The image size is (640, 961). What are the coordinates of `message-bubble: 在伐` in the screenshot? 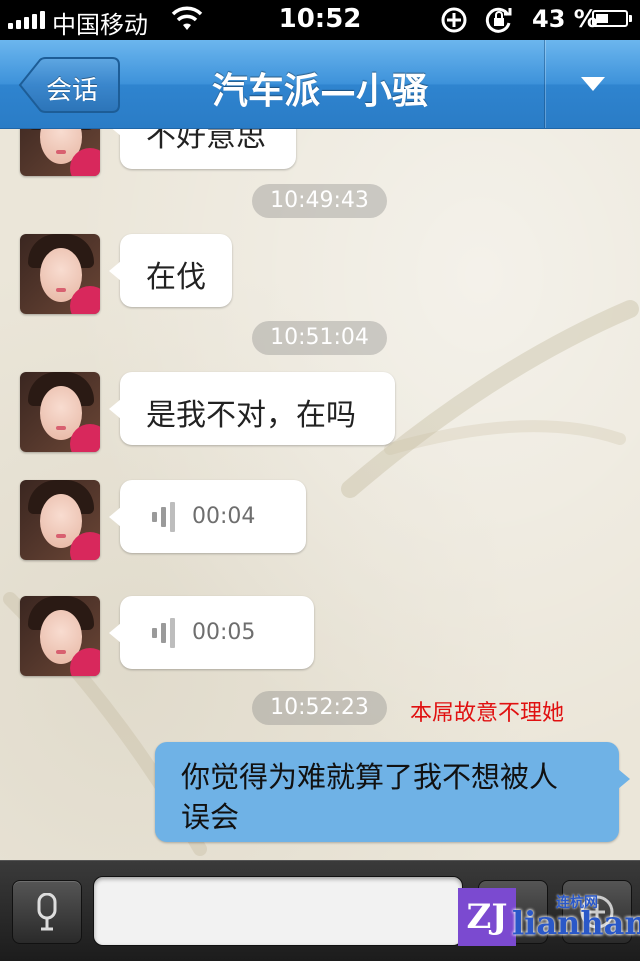 It's located at (170, 270).